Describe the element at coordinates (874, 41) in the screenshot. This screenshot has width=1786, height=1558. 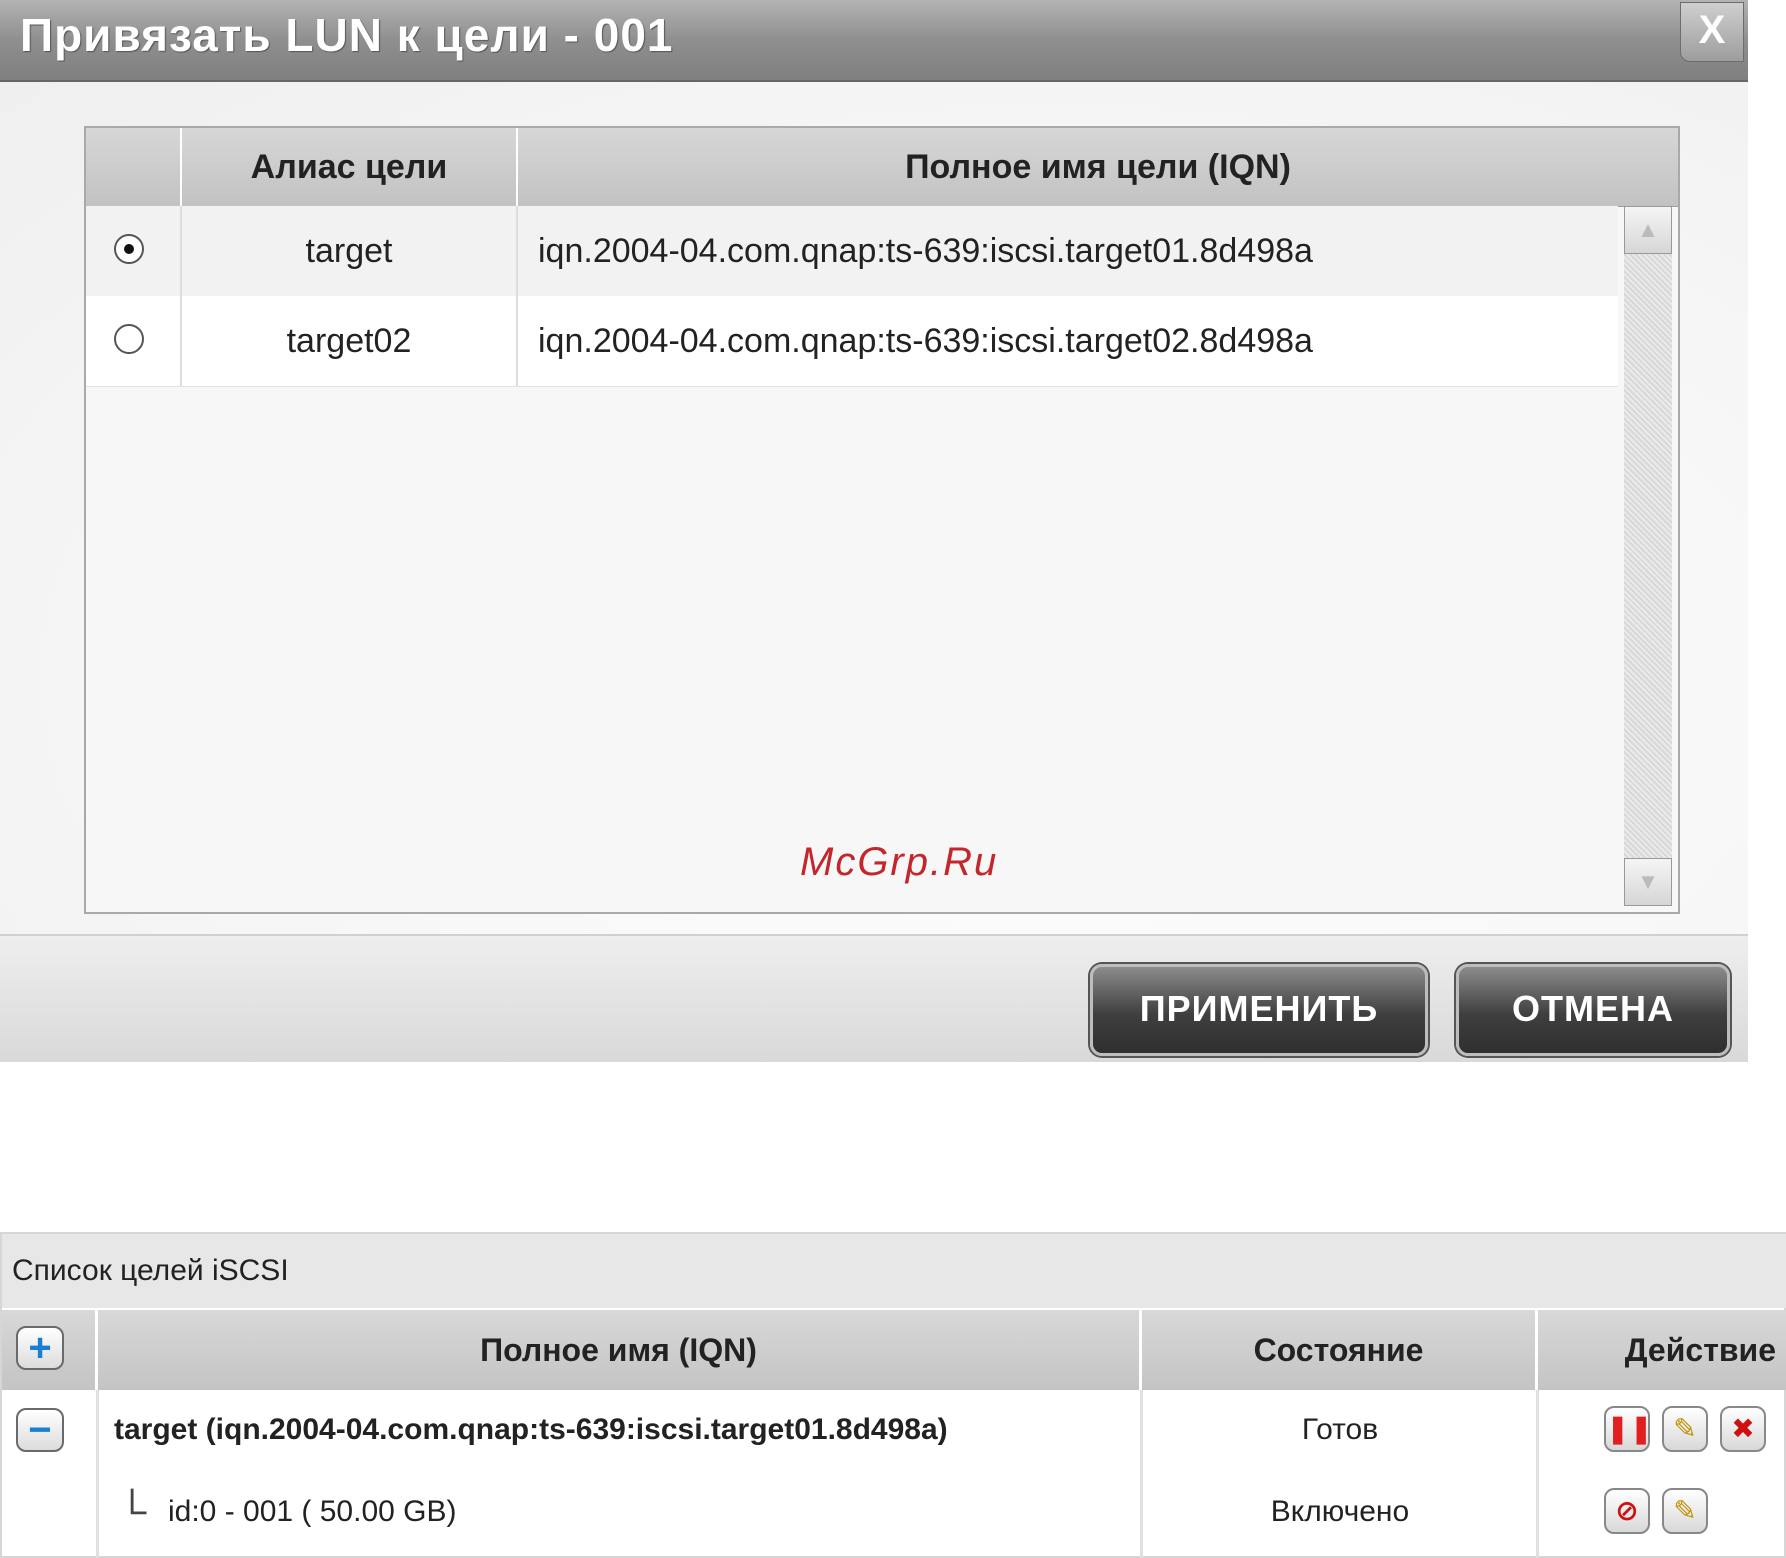
I see `dialog-titlebar: Привязать LUN к цели - 001 X` at that location.